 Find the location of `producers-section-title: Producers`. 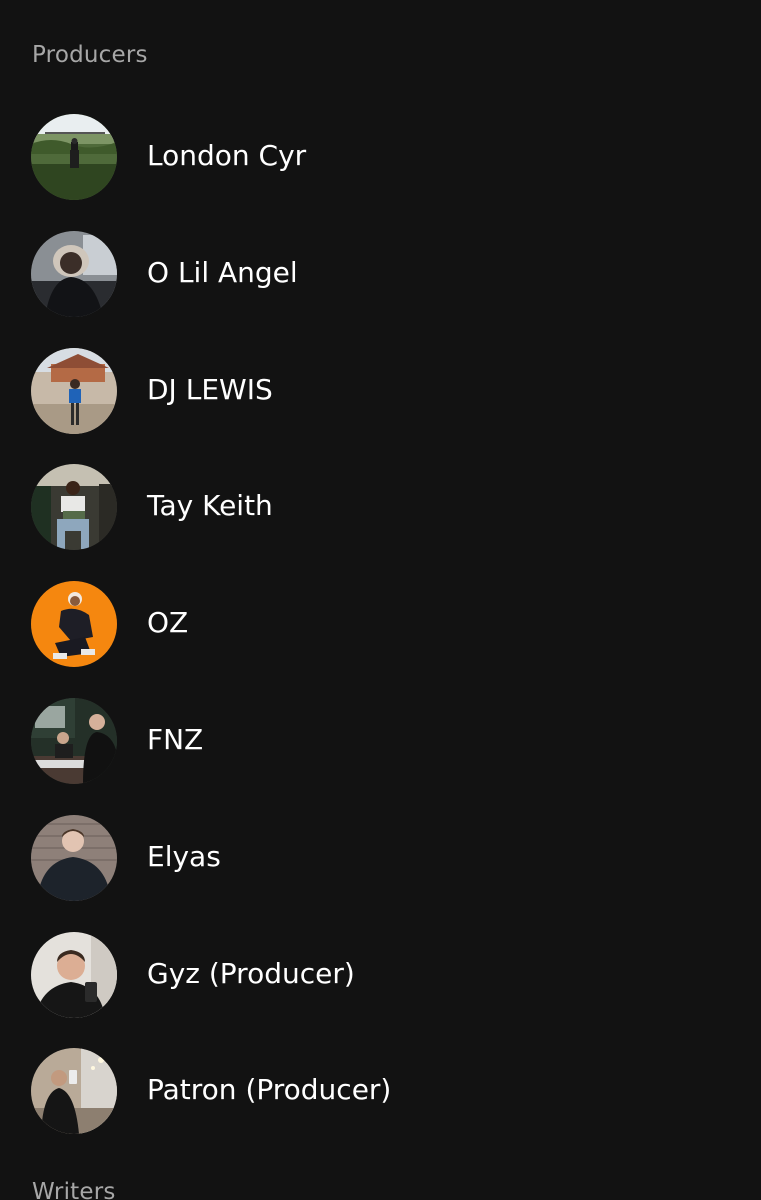

producers-section-title: Producers is located at coordinates (90, 55).